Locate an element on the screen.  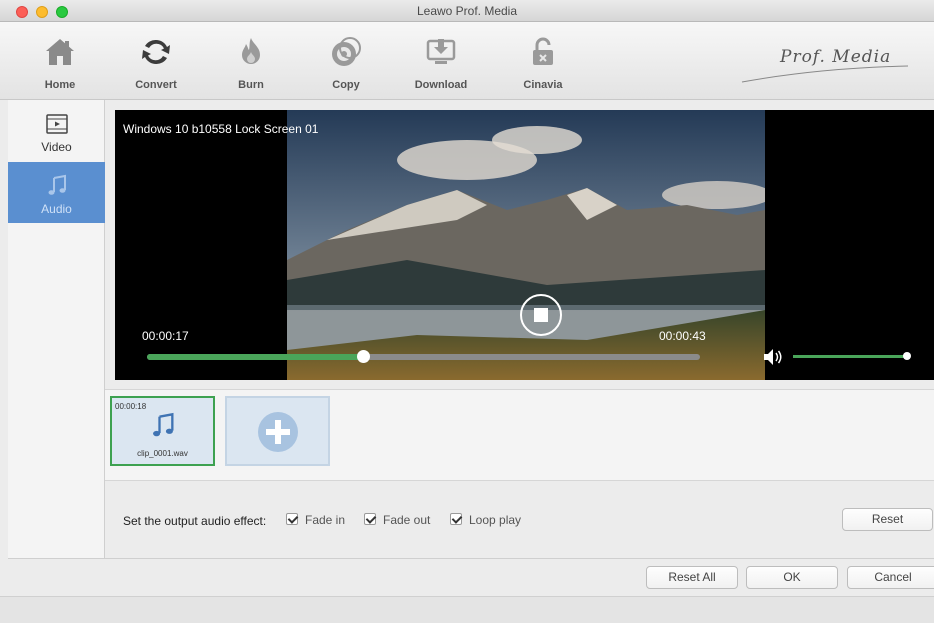
toolbar-cinavia-label: Cinavia is located at coordinates (543, 85).